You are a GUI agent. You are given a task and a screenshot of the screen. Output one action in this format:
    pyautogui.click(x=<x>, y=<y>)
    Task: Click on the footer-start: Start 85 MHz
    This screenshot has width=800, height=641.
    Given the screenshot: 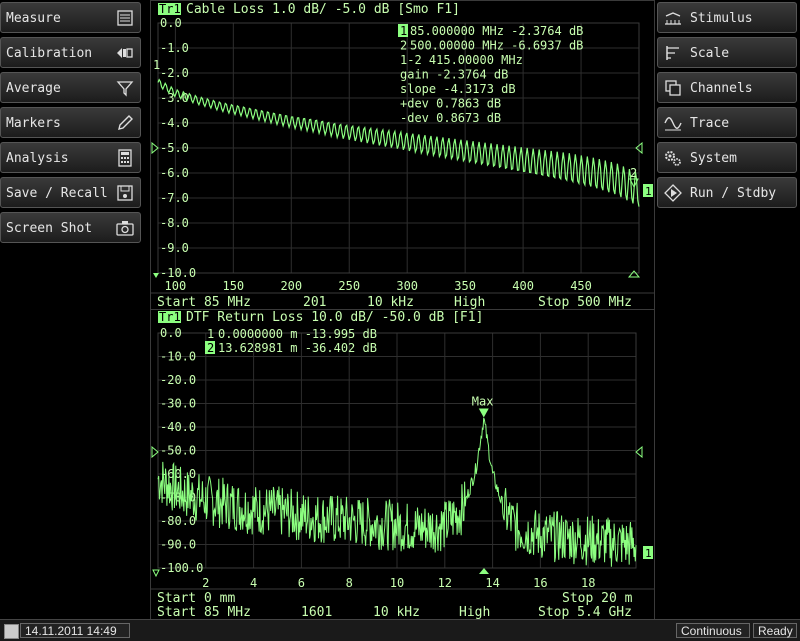 What is the action you would take?
    pyautogui.click(x=204, y=302)
    